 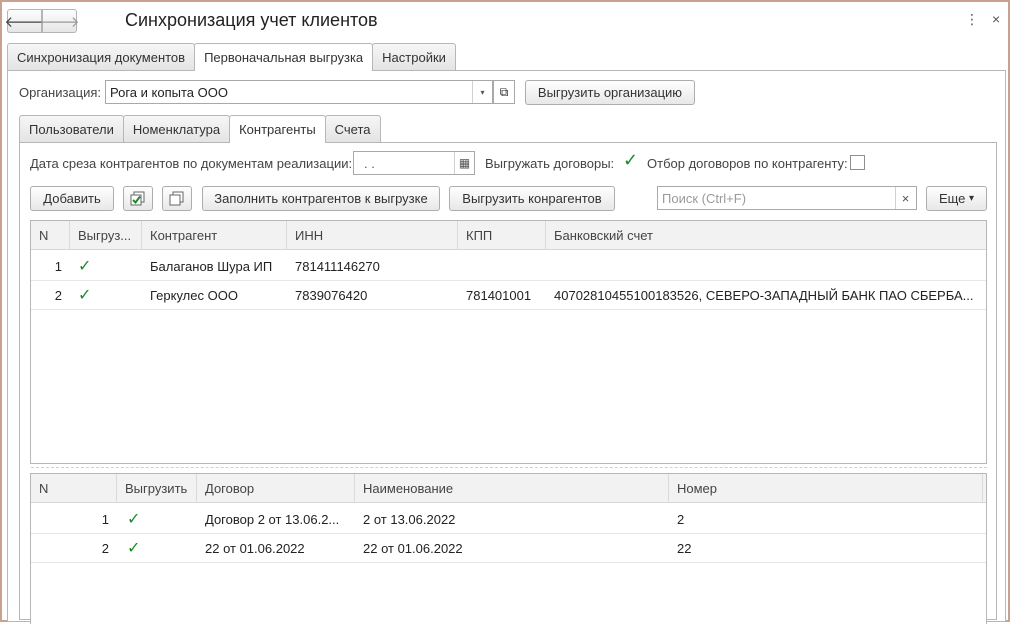 I want to click on tab-nomenclature: Номенклатура, so click(x=176, y=128).